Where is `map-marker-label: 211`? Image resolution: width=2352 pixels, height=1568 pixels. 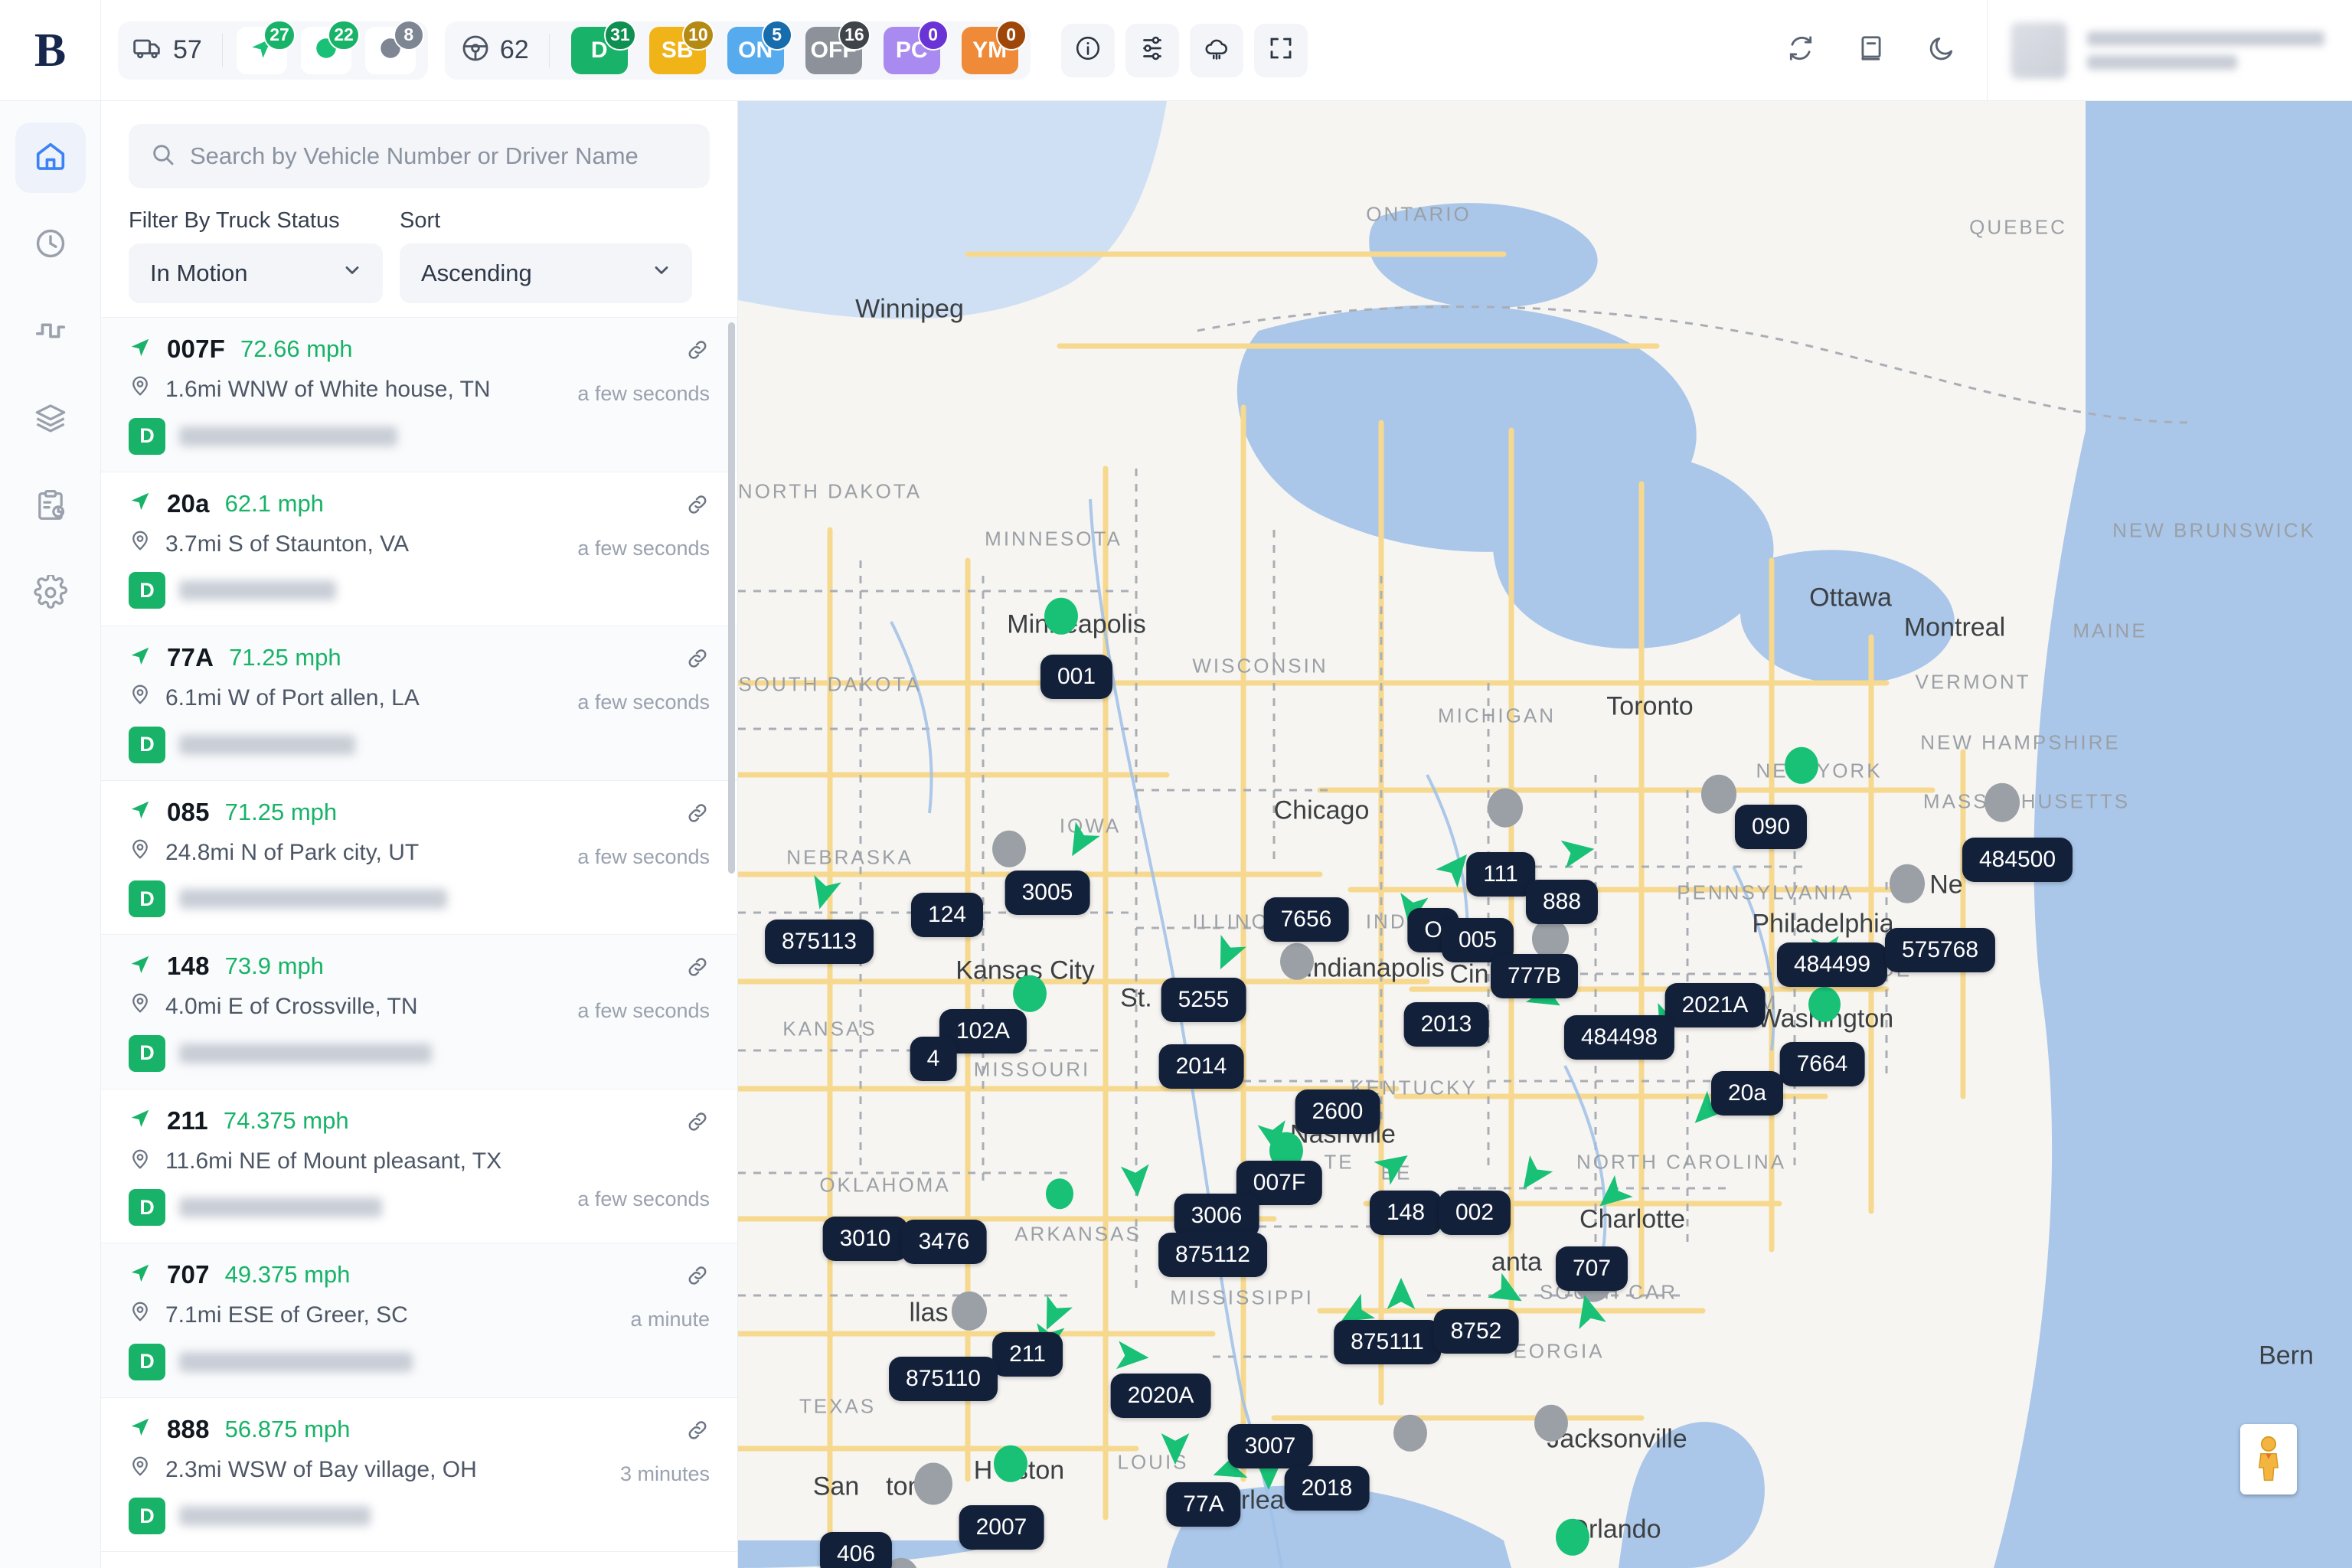 map-marker-label: 211 is located at coordinates (1027, 1354).